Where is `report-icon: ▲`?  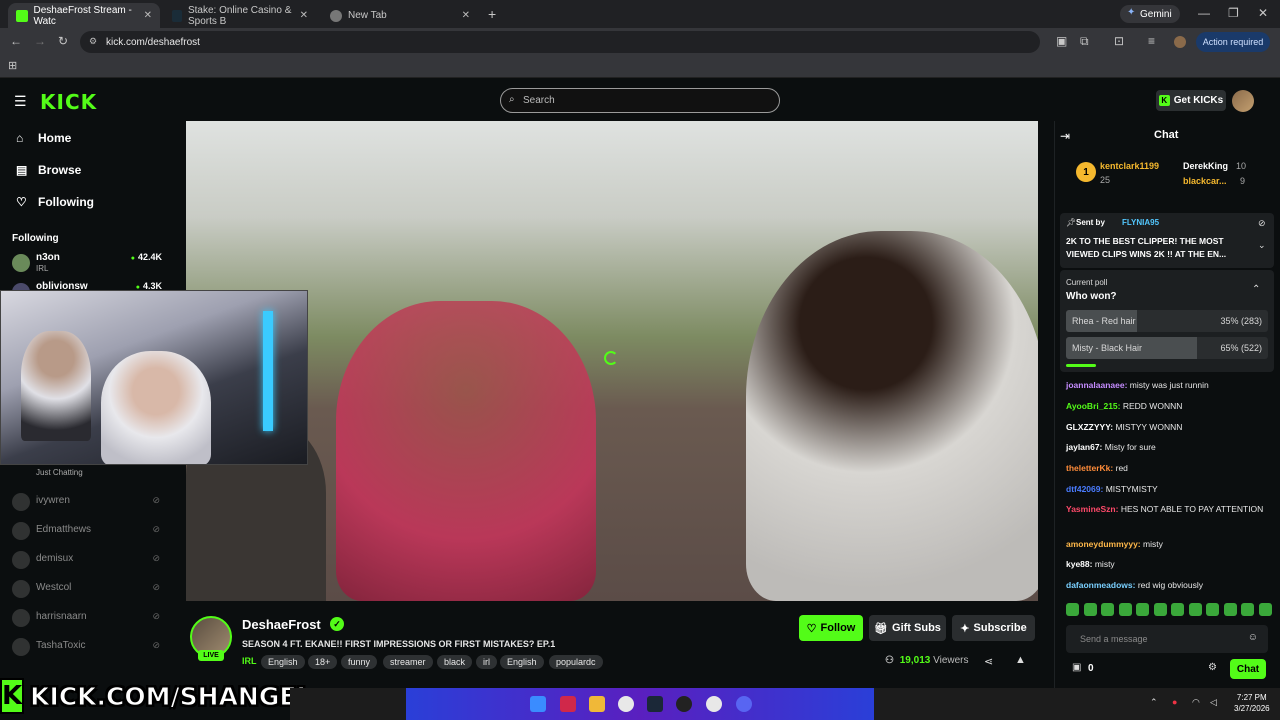 report-icon: ▲ is located at coordinates (1020, 660).